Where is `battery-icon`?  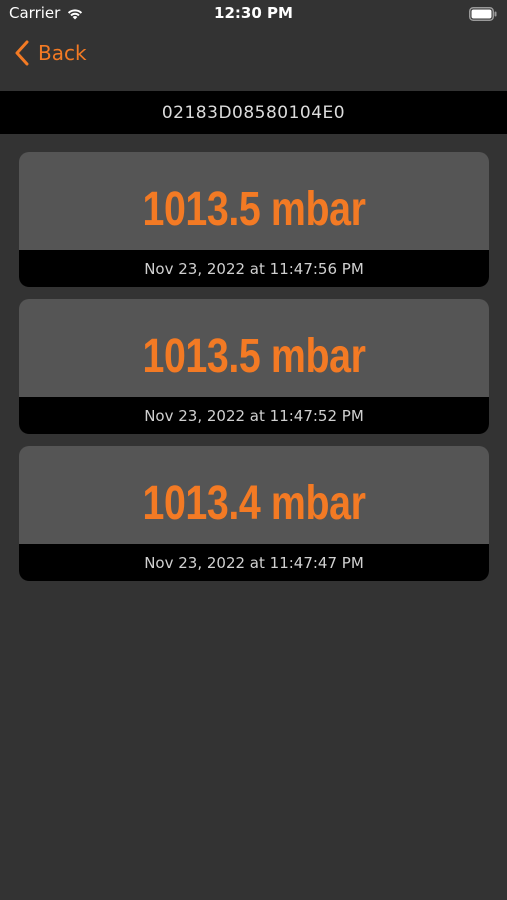
battery-icon is located at coordinates (483, 14).